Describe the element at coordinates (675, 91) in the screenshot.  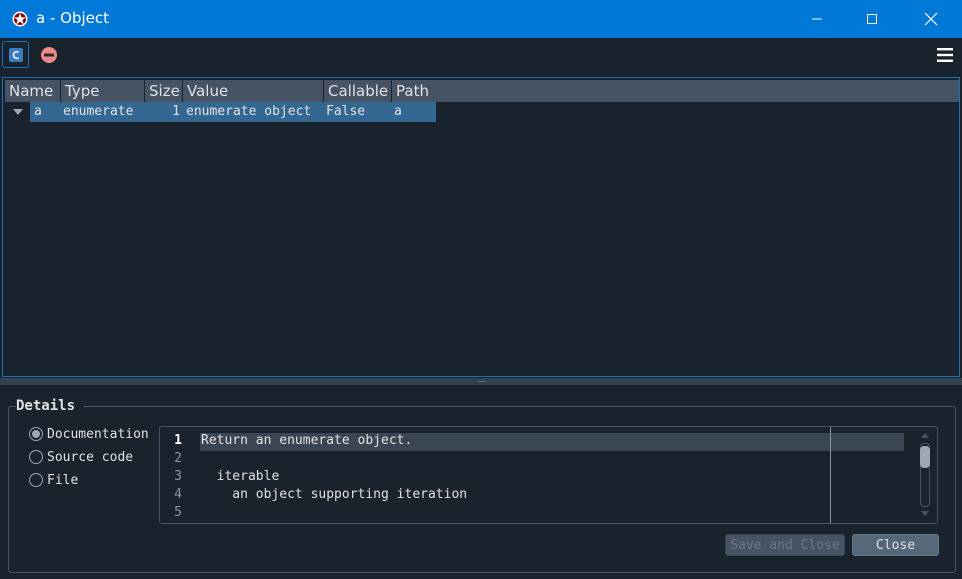
I see `column-header-path: Path` at that location.